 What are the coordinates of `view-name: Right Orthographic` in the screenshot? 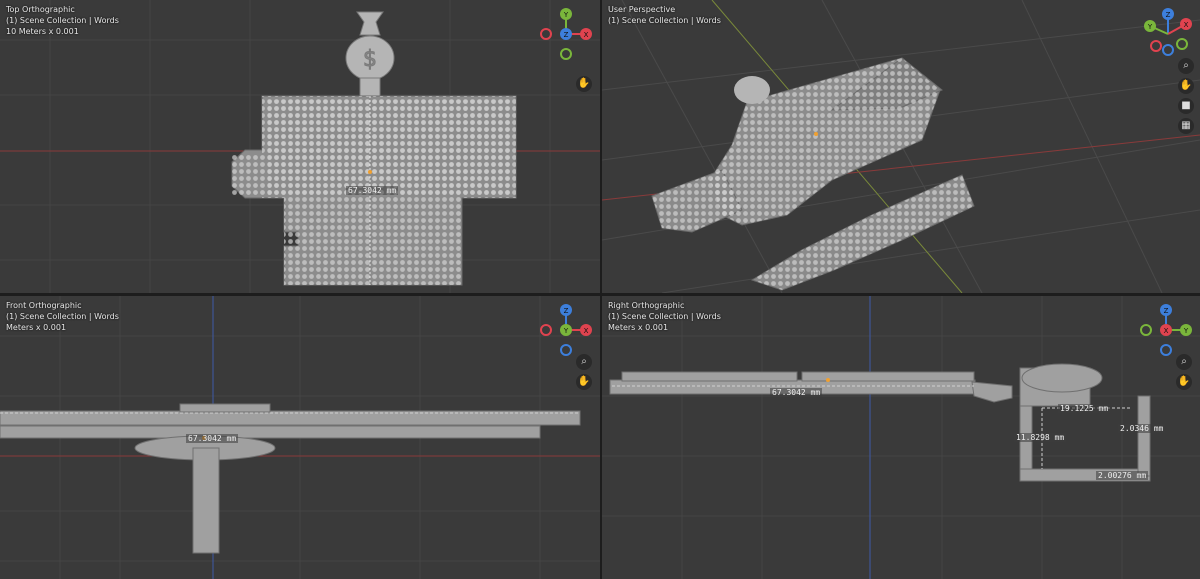 It's located at (646, 305).